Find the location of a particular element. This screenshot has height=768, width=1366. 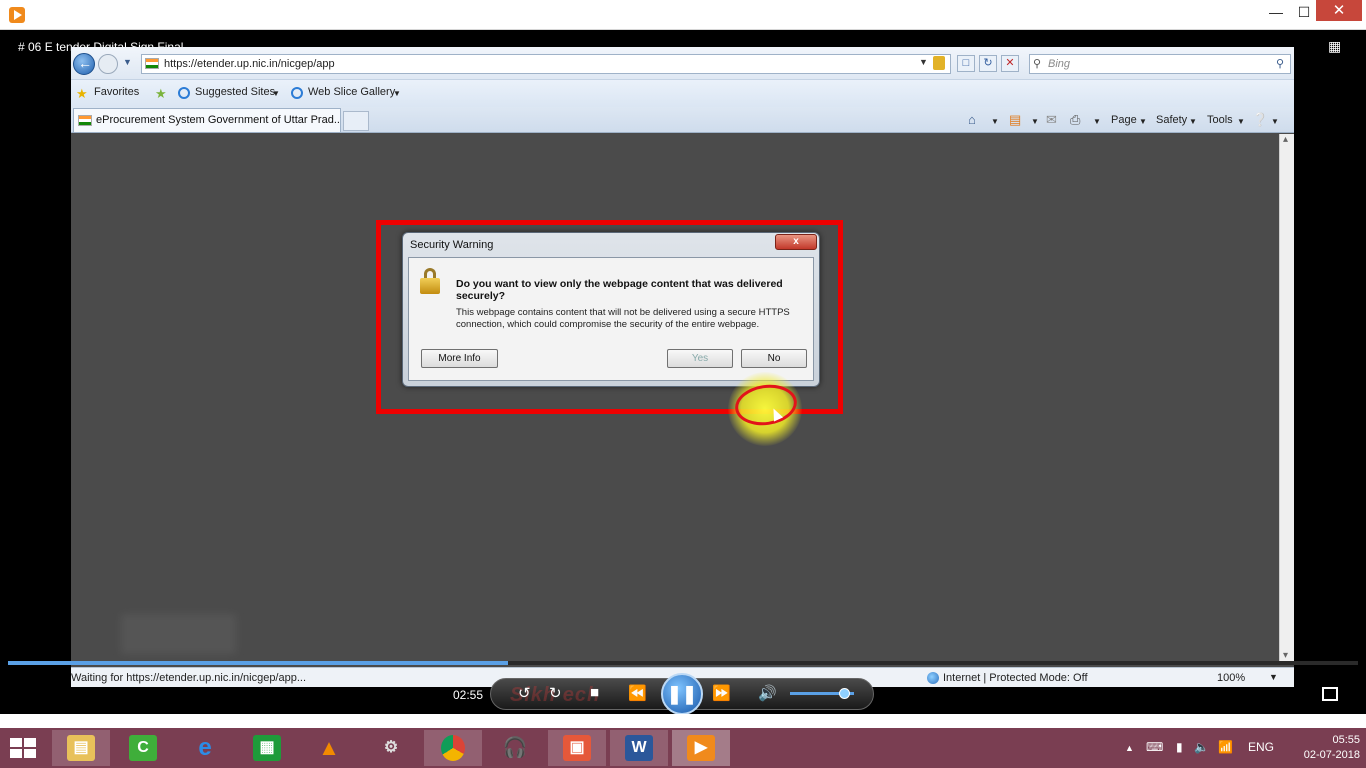

taskbar-word: W is located at coordinates (639, 748).